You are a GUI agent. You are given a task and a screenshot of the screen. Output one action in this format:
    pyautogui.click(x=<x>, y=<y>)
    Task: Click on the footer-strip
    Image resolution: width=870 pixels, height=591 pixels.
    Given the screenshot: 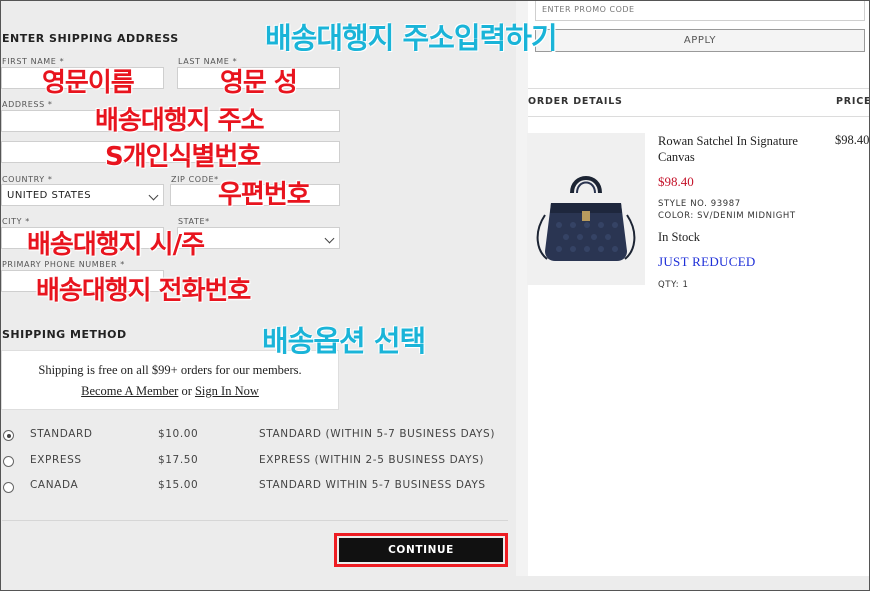 What is the action you would take?
    pyautogui.click(x=693, y=583)
    